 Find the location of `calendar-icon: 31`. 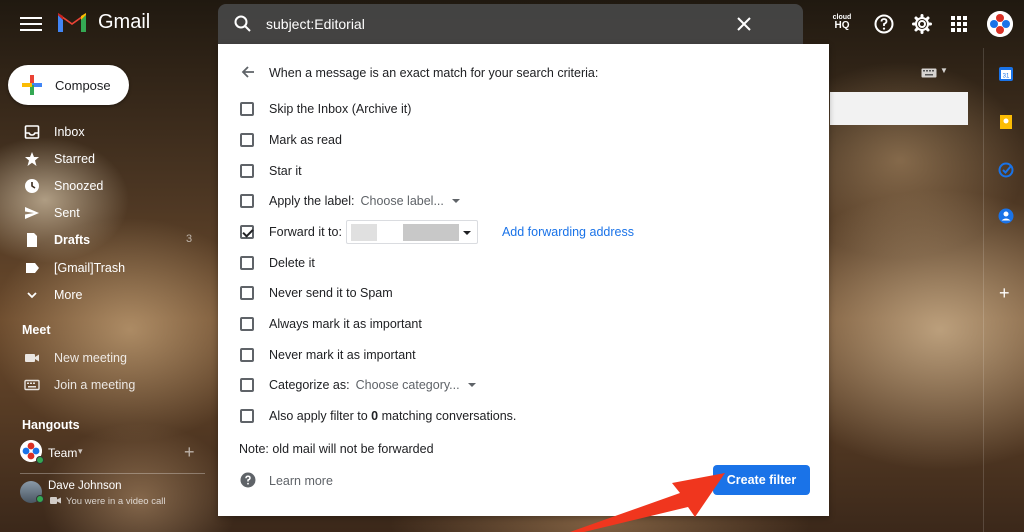

calendar-icon: 31 is located at coordinates (1006, 74).